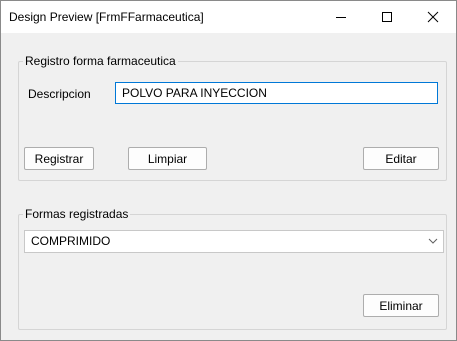  What do you see at coordinates (228, 17) in the screenshot?
I see `title-bar: Design Preview [FrmFFarmaceutica]` at bounding box center [228, 17].